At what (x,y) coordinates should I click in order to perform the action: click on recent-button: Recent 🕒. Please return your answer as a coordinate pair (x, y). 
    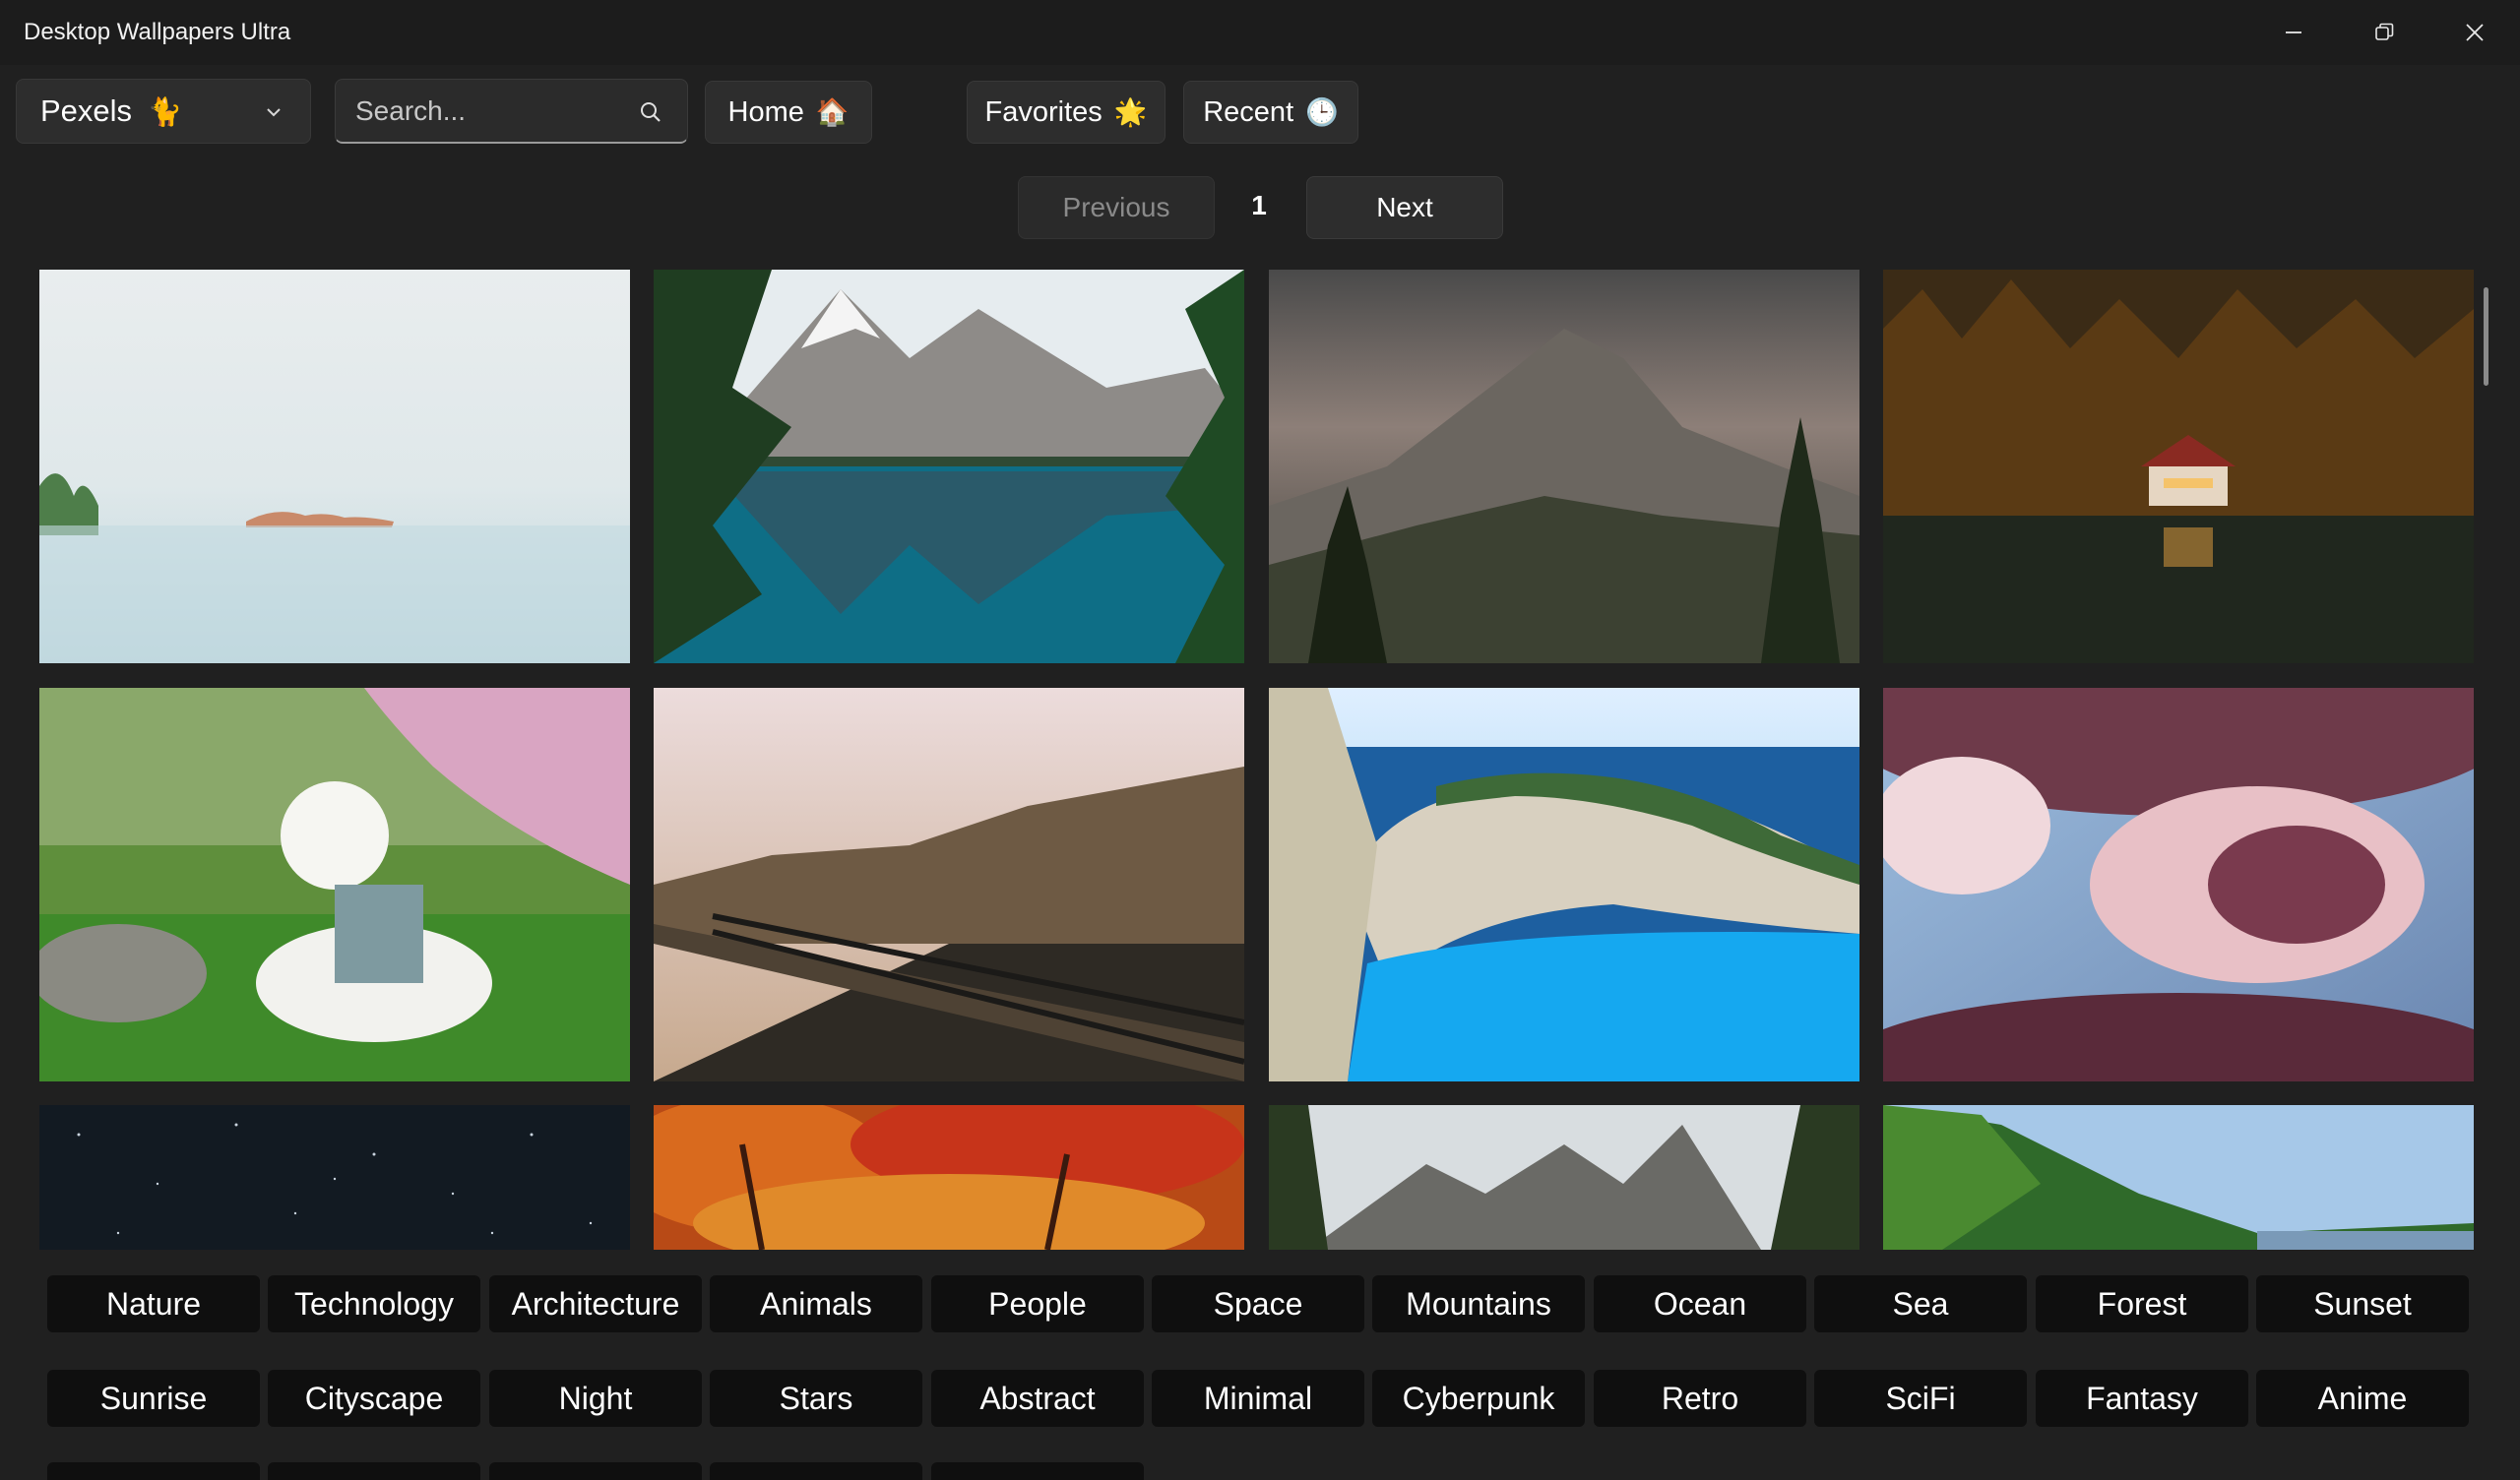
    Looking at the image, I should click on (1270, 113).